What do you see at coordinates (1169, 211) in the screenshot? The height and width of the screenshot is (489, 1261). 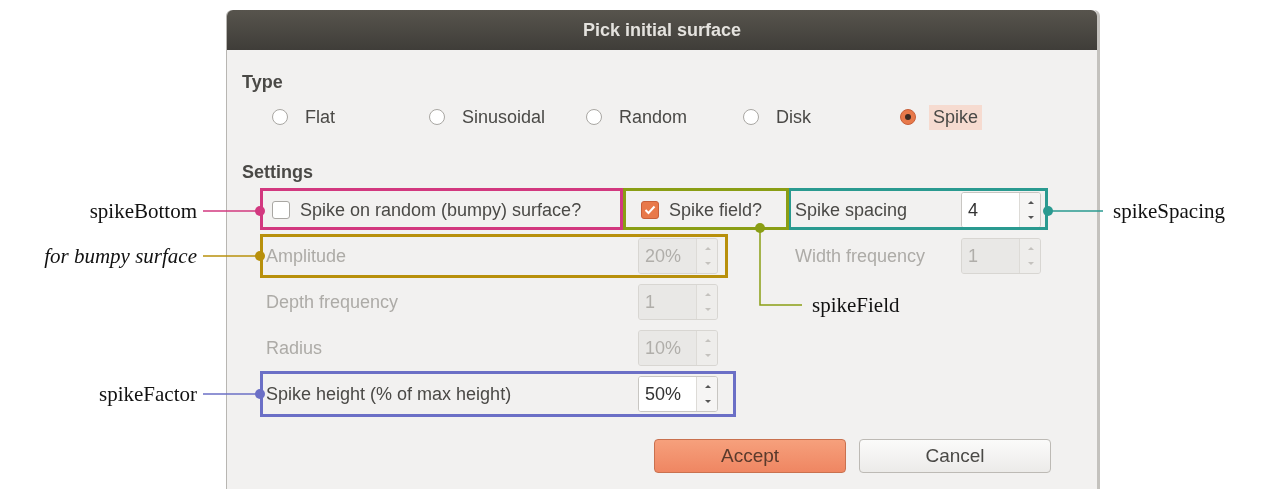 I see `annotation-label: spikeSpacing` at bounding box center [1169, 211].